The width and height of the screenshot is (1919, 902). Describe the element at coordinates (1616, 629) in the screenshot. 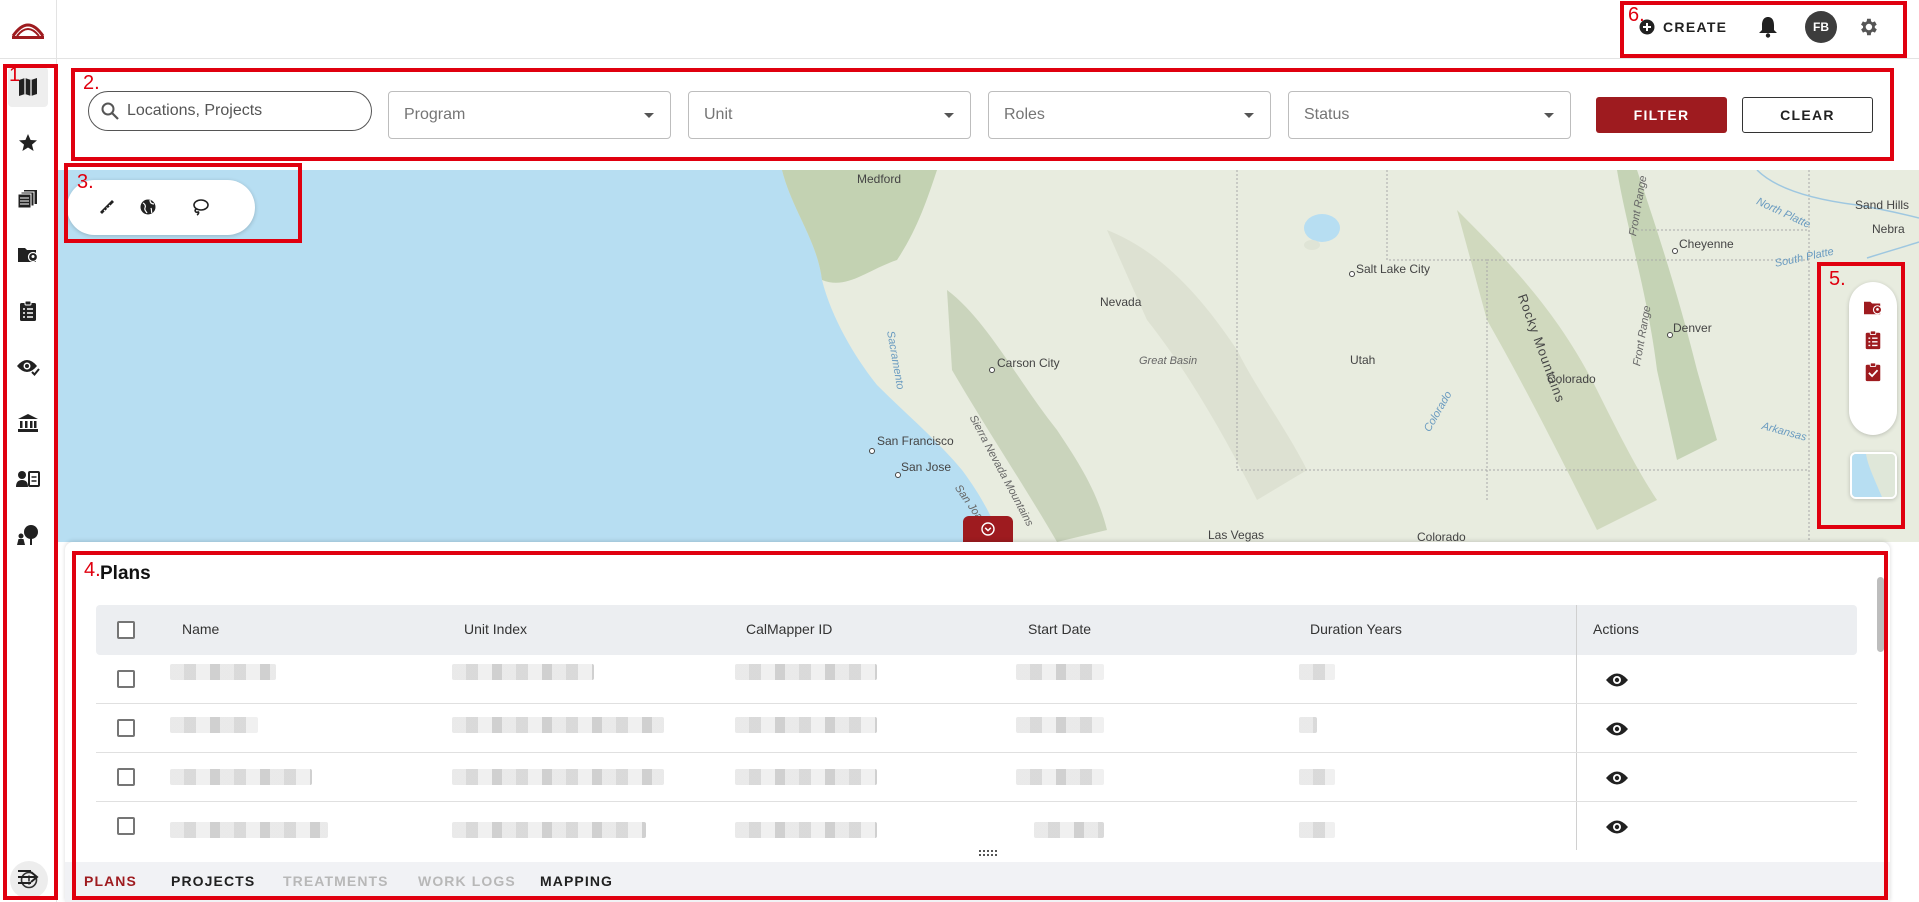

I see `column-header-actions: Actions` at that location.